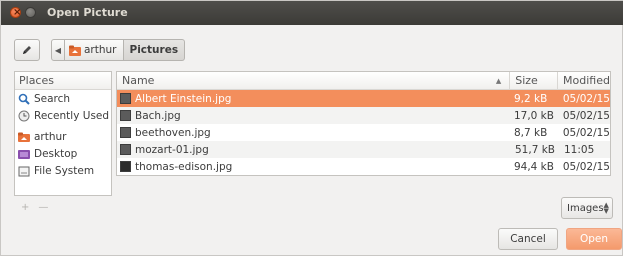 This screenshot has height=256, width=623. What do you see at coordinates (158, 115) in the screenshot?
I see `file-name: Bach.jpg` at bounding box center [158, 115].